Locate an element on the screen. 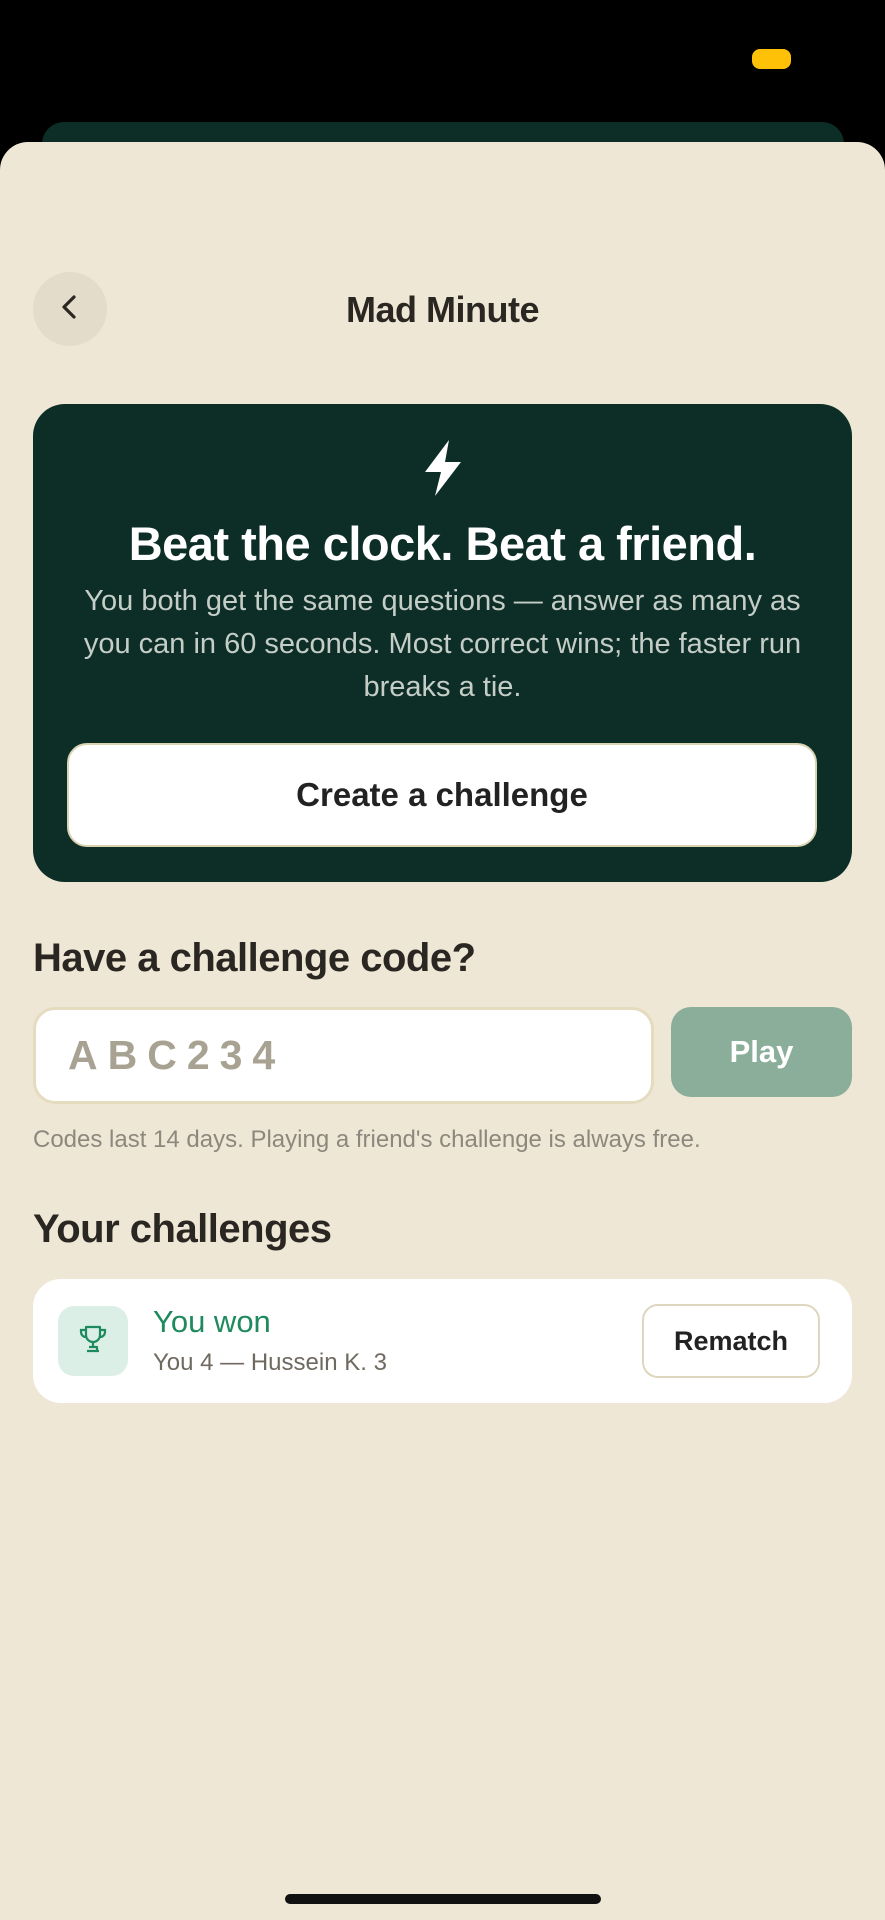  trophy-badge is located at coordinates (93, 1341).